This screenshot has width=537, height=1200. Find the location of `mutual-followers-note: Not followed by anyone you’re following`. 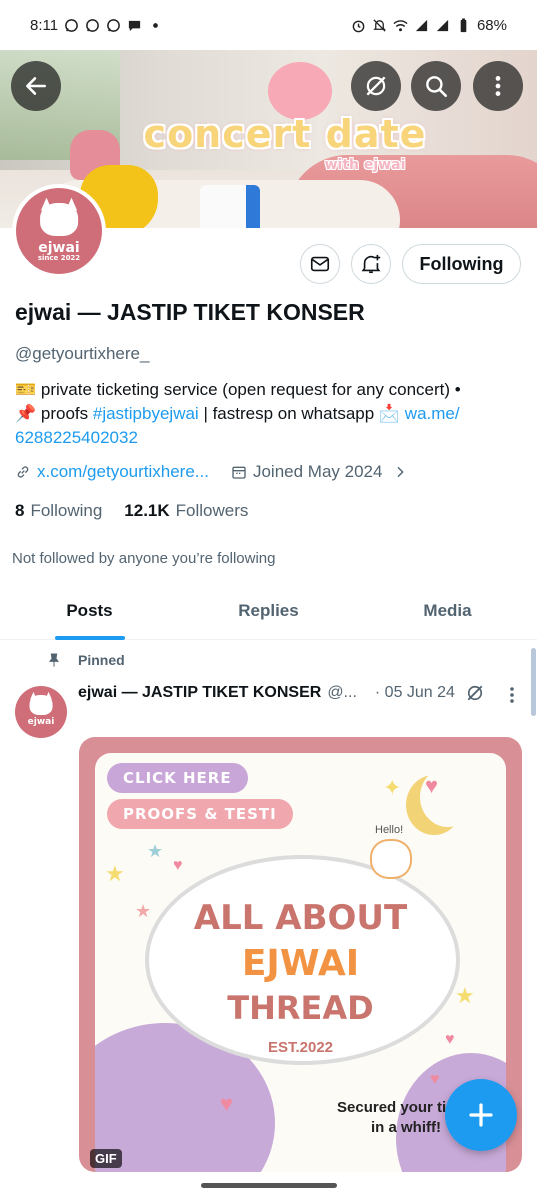

mutual-followers-note: Not followed by anyone you’re following is located at coordinates (144, 558).